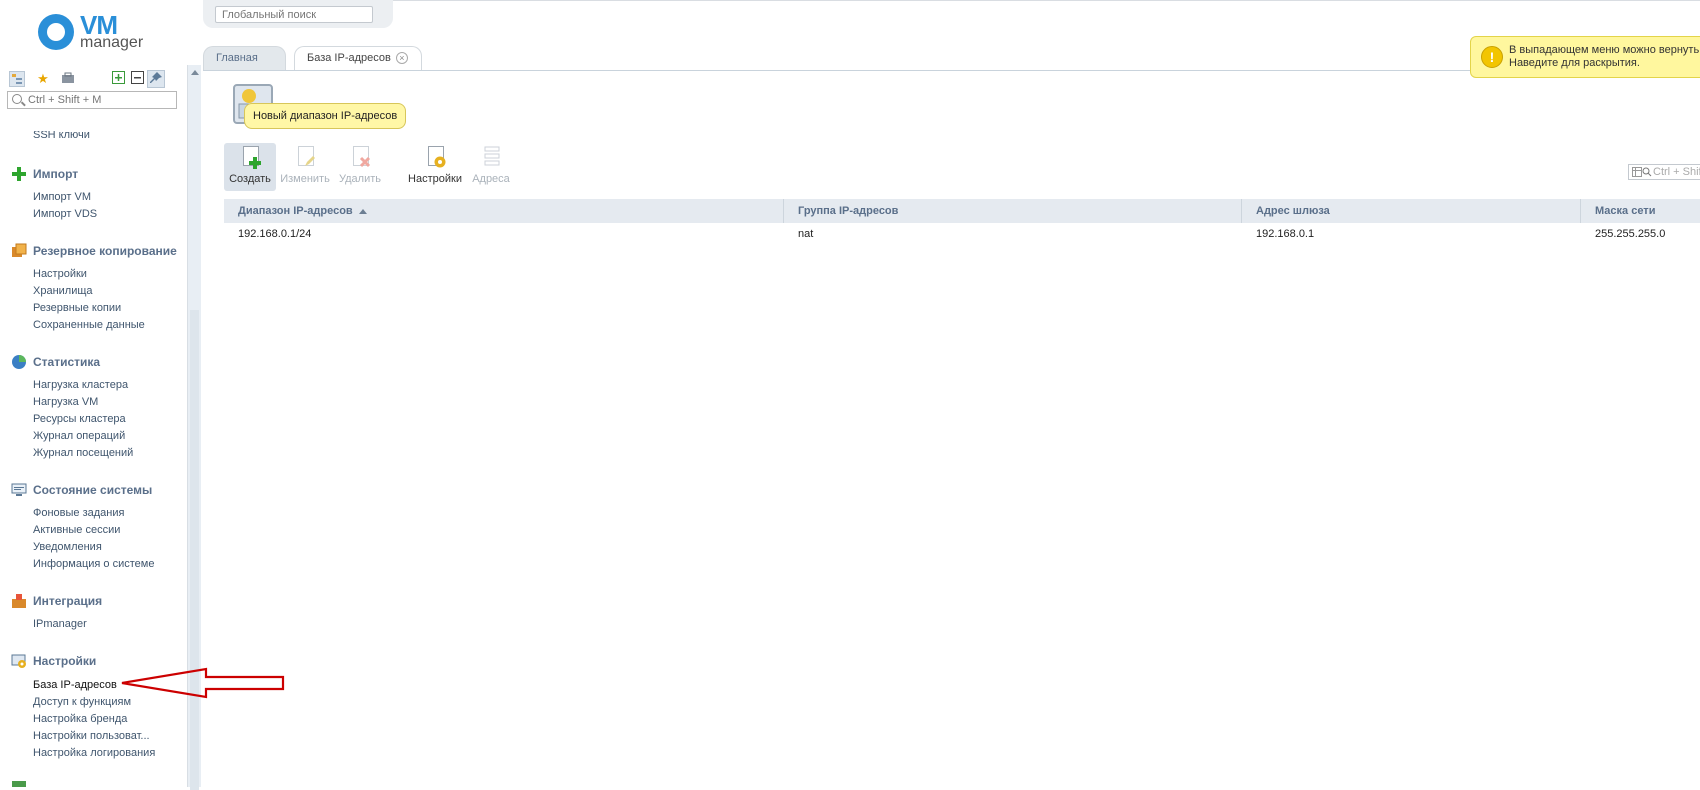 The width and height of the screenshot is (1700, 790). Describe the element at coordinates (1642, 172) in the screenshot. I see `grid-search-icon` at that location.